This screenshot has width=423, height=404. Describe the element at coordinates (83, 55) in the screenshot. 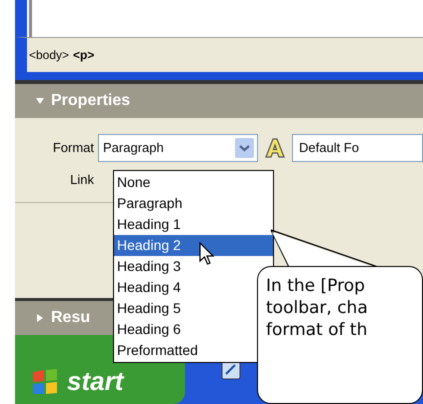

I see `tag-link: <p>` at that location.